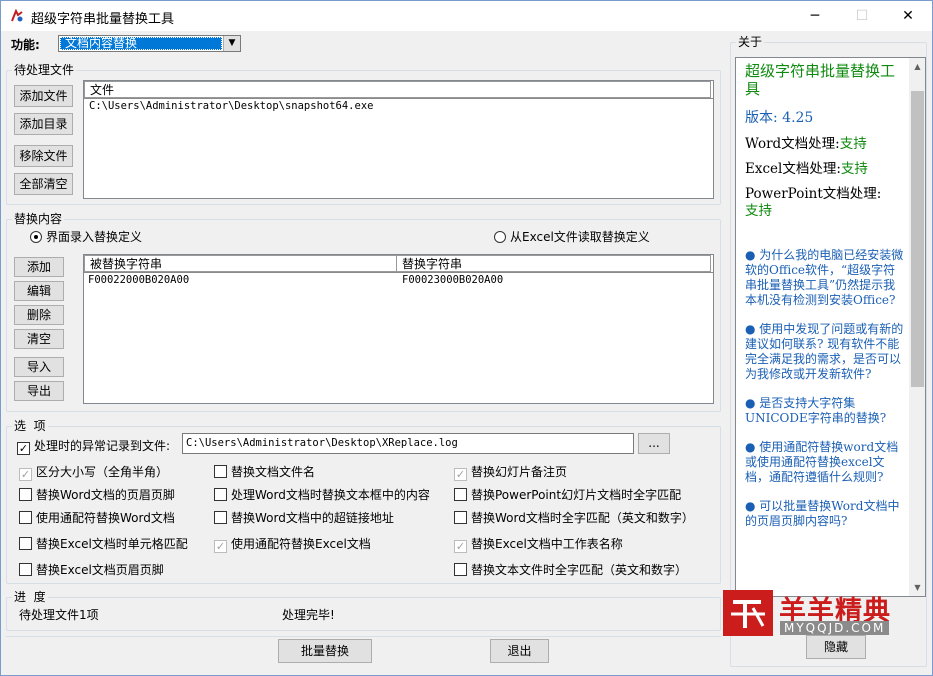  I want to click on option-checkbox: ✓ 替换Excel文档中工作表名称, so click(538, 545).